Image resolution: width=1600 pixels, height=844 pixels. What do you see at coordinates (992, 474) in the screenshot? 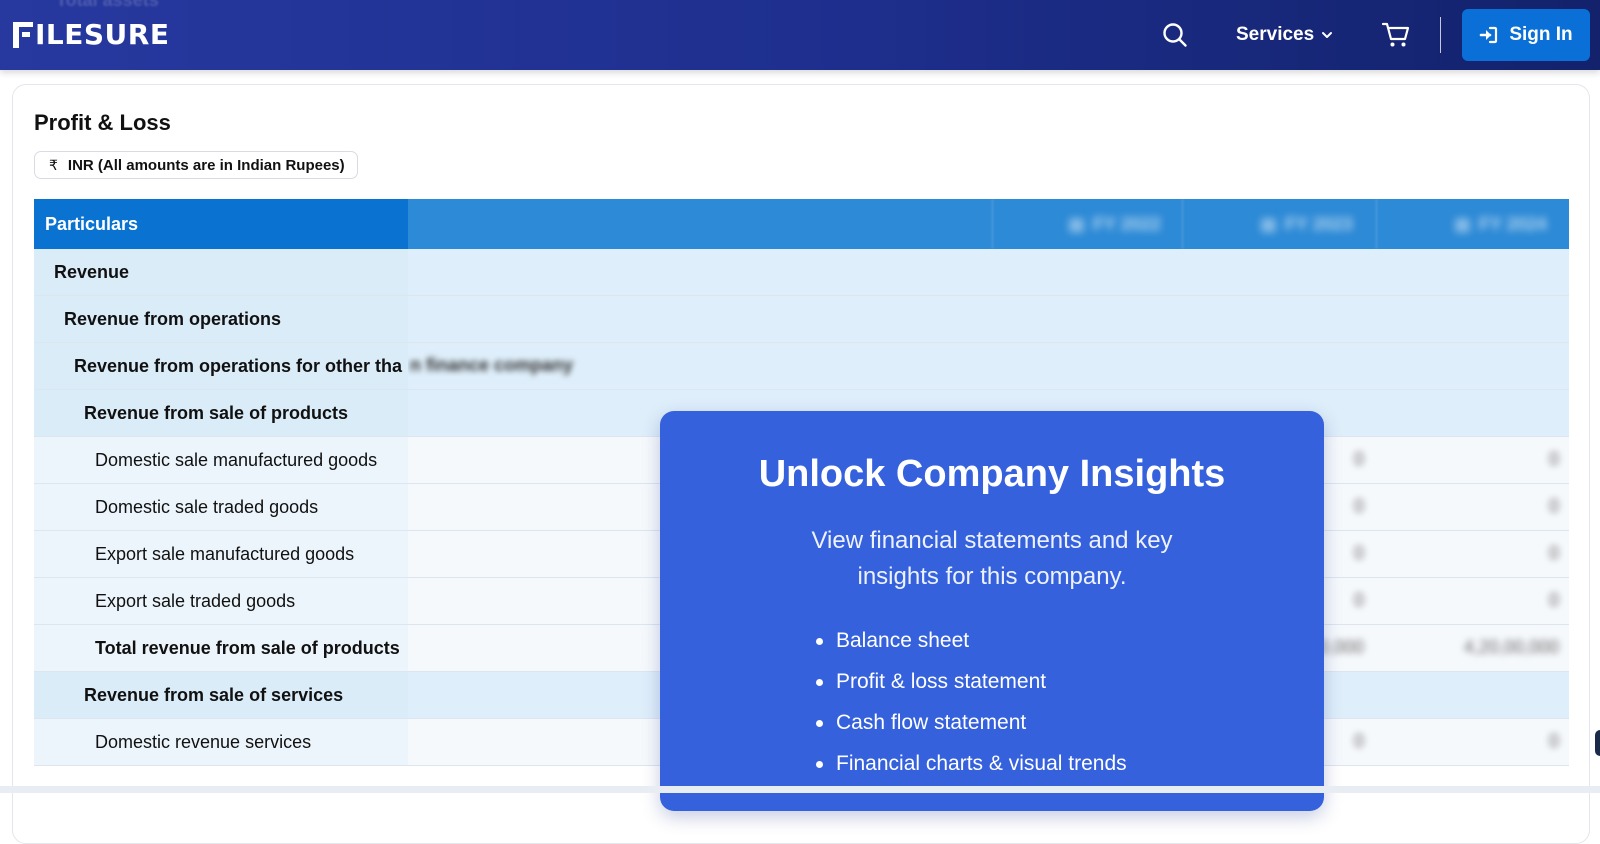
I see `overlay-title: Unlock Company Insights` at bounding box center [992, 474].